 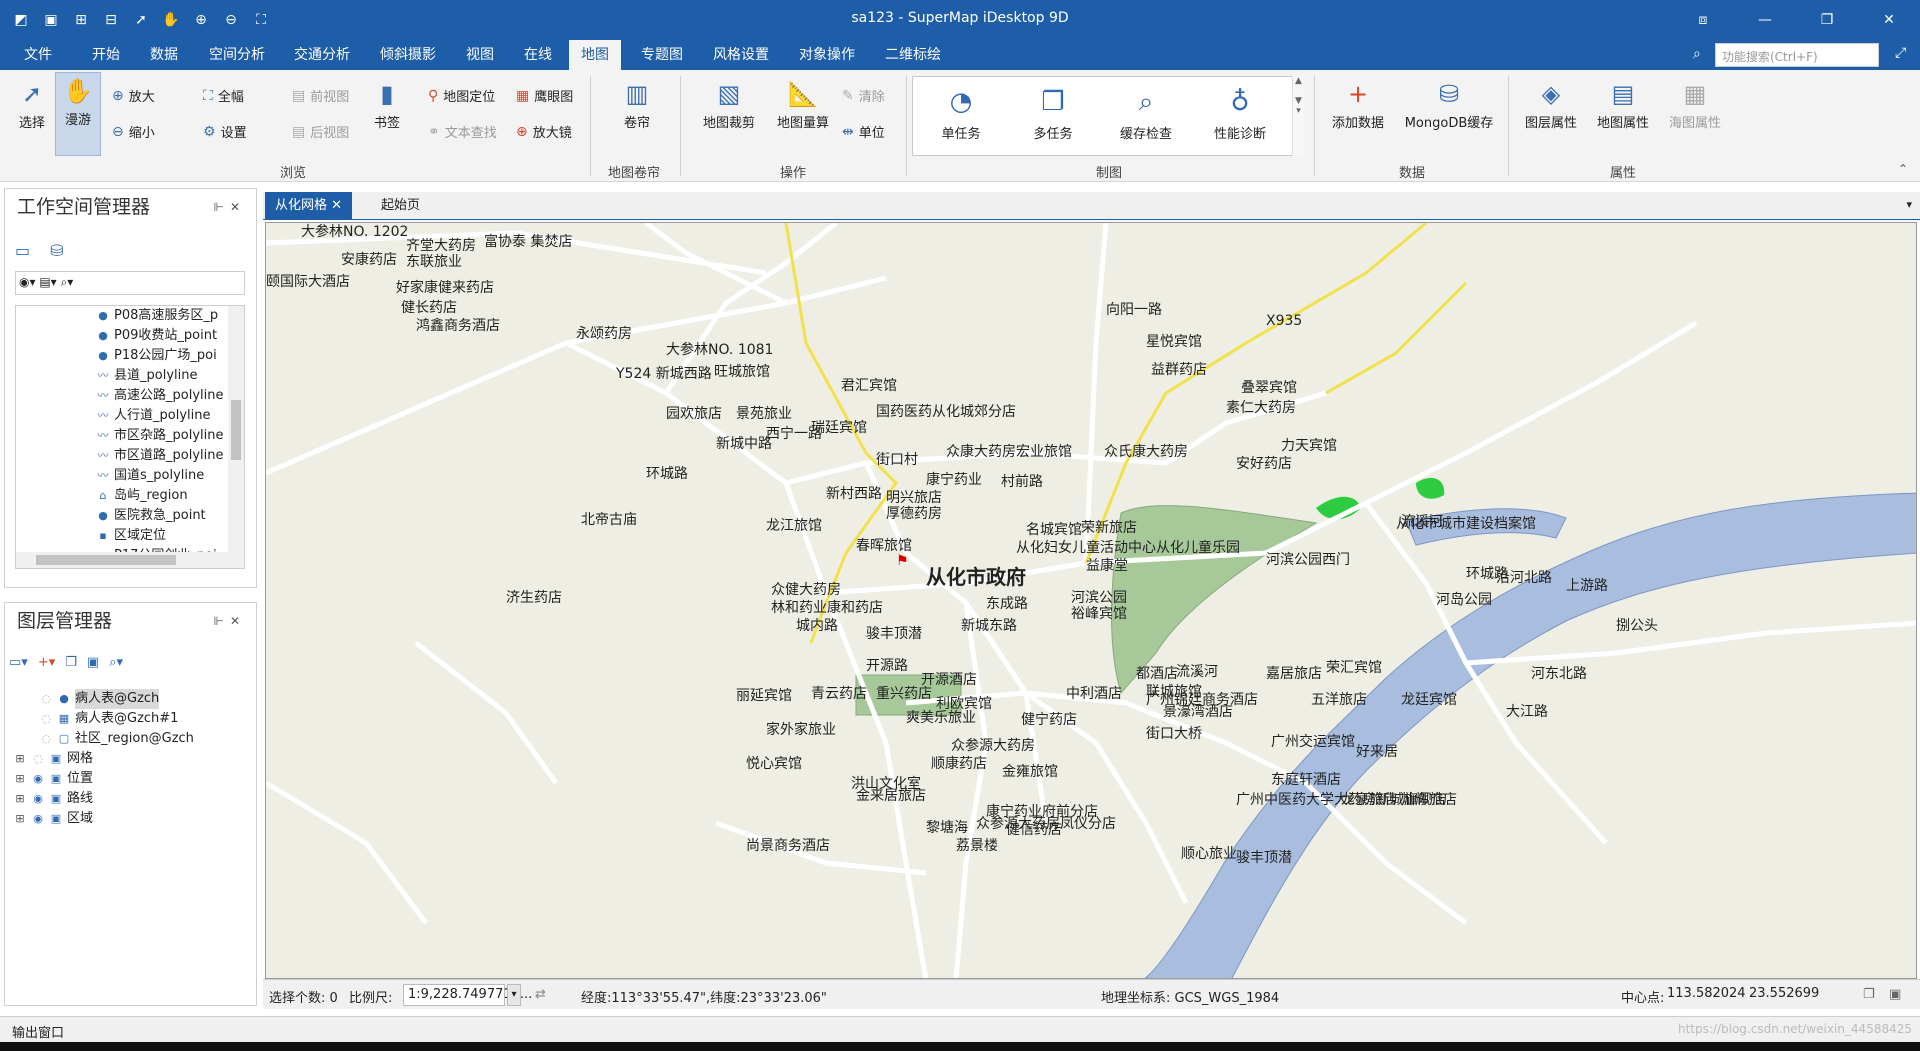 What do you see at coordinates (1146, 109) in the screenshot?
I see `cache-check-button: ⌕ 缓存检查` at bounding box center [1146, 109].